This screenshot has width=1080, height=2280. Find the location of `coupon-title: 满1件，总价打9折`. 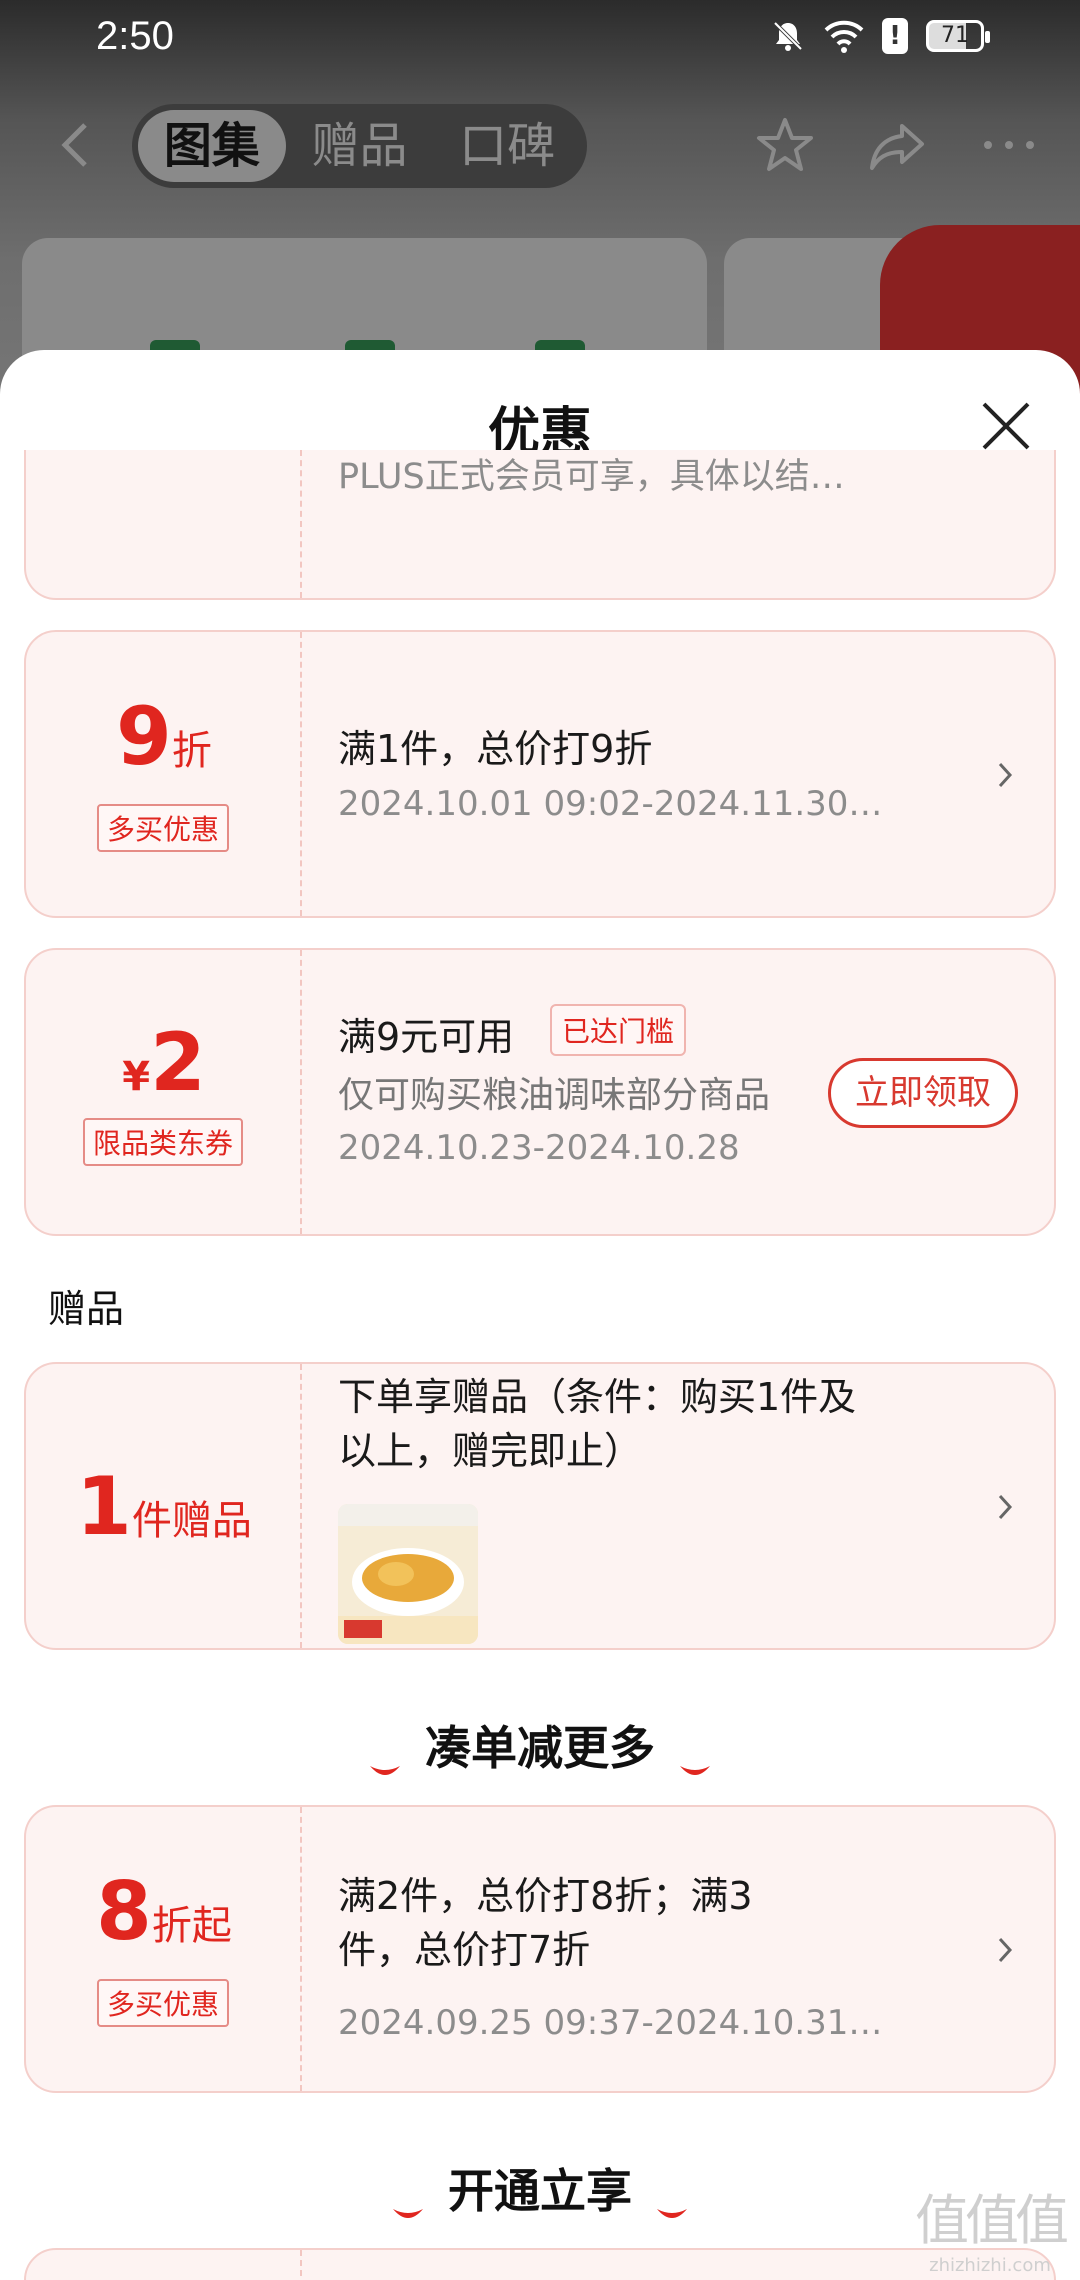

coupon-title: 满1件，总价打9折 is located at coordinates (495, 749).